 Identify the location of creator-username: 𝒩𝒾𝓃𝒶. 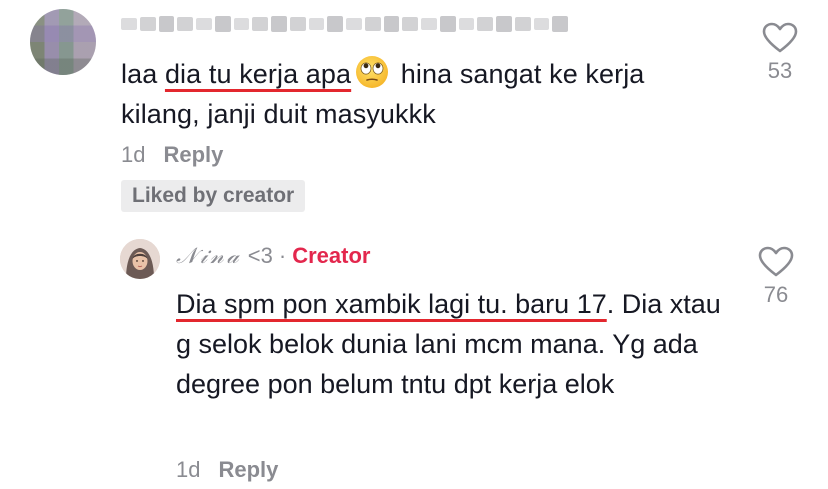
(209, 256).